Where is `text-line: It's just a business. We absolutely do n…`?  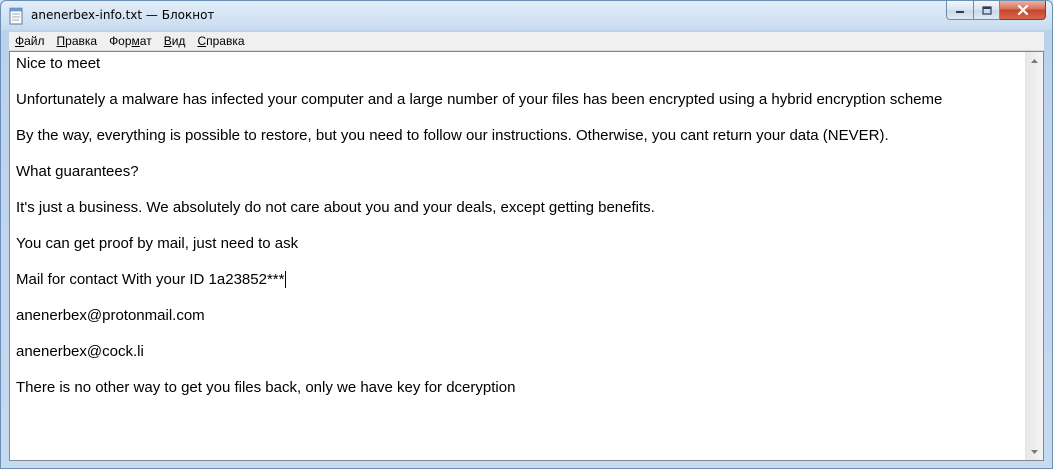 text-line: It's just a business. We absolutely do n… is located at coordinates (335, 207).